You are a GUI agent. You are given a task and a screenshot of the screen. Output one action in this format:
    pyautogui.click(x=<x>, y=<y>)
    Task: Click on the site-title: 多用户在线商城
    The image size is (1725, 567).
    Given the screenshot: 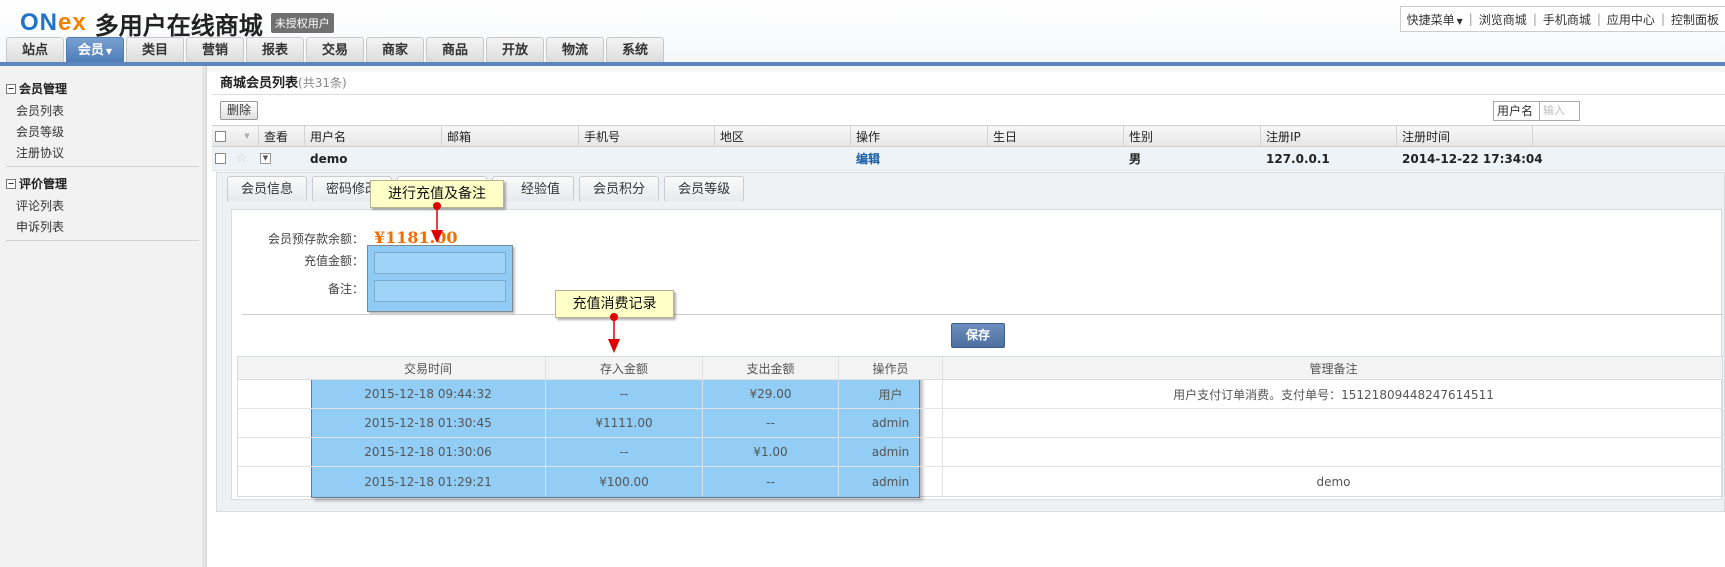 What is the action you would take?
    pyautogui.click(x=178, y=25)
    